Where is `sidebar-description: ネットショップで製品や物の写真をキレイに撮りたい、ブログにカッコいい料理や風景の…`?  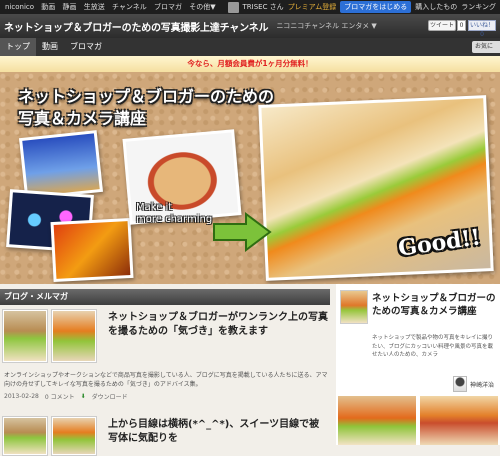 sidebar-description: ネットショップで製品や物の写真をキレイに撮りたい、ブログにカッコいい料理や風景の… is located at coordinates (433, 346).